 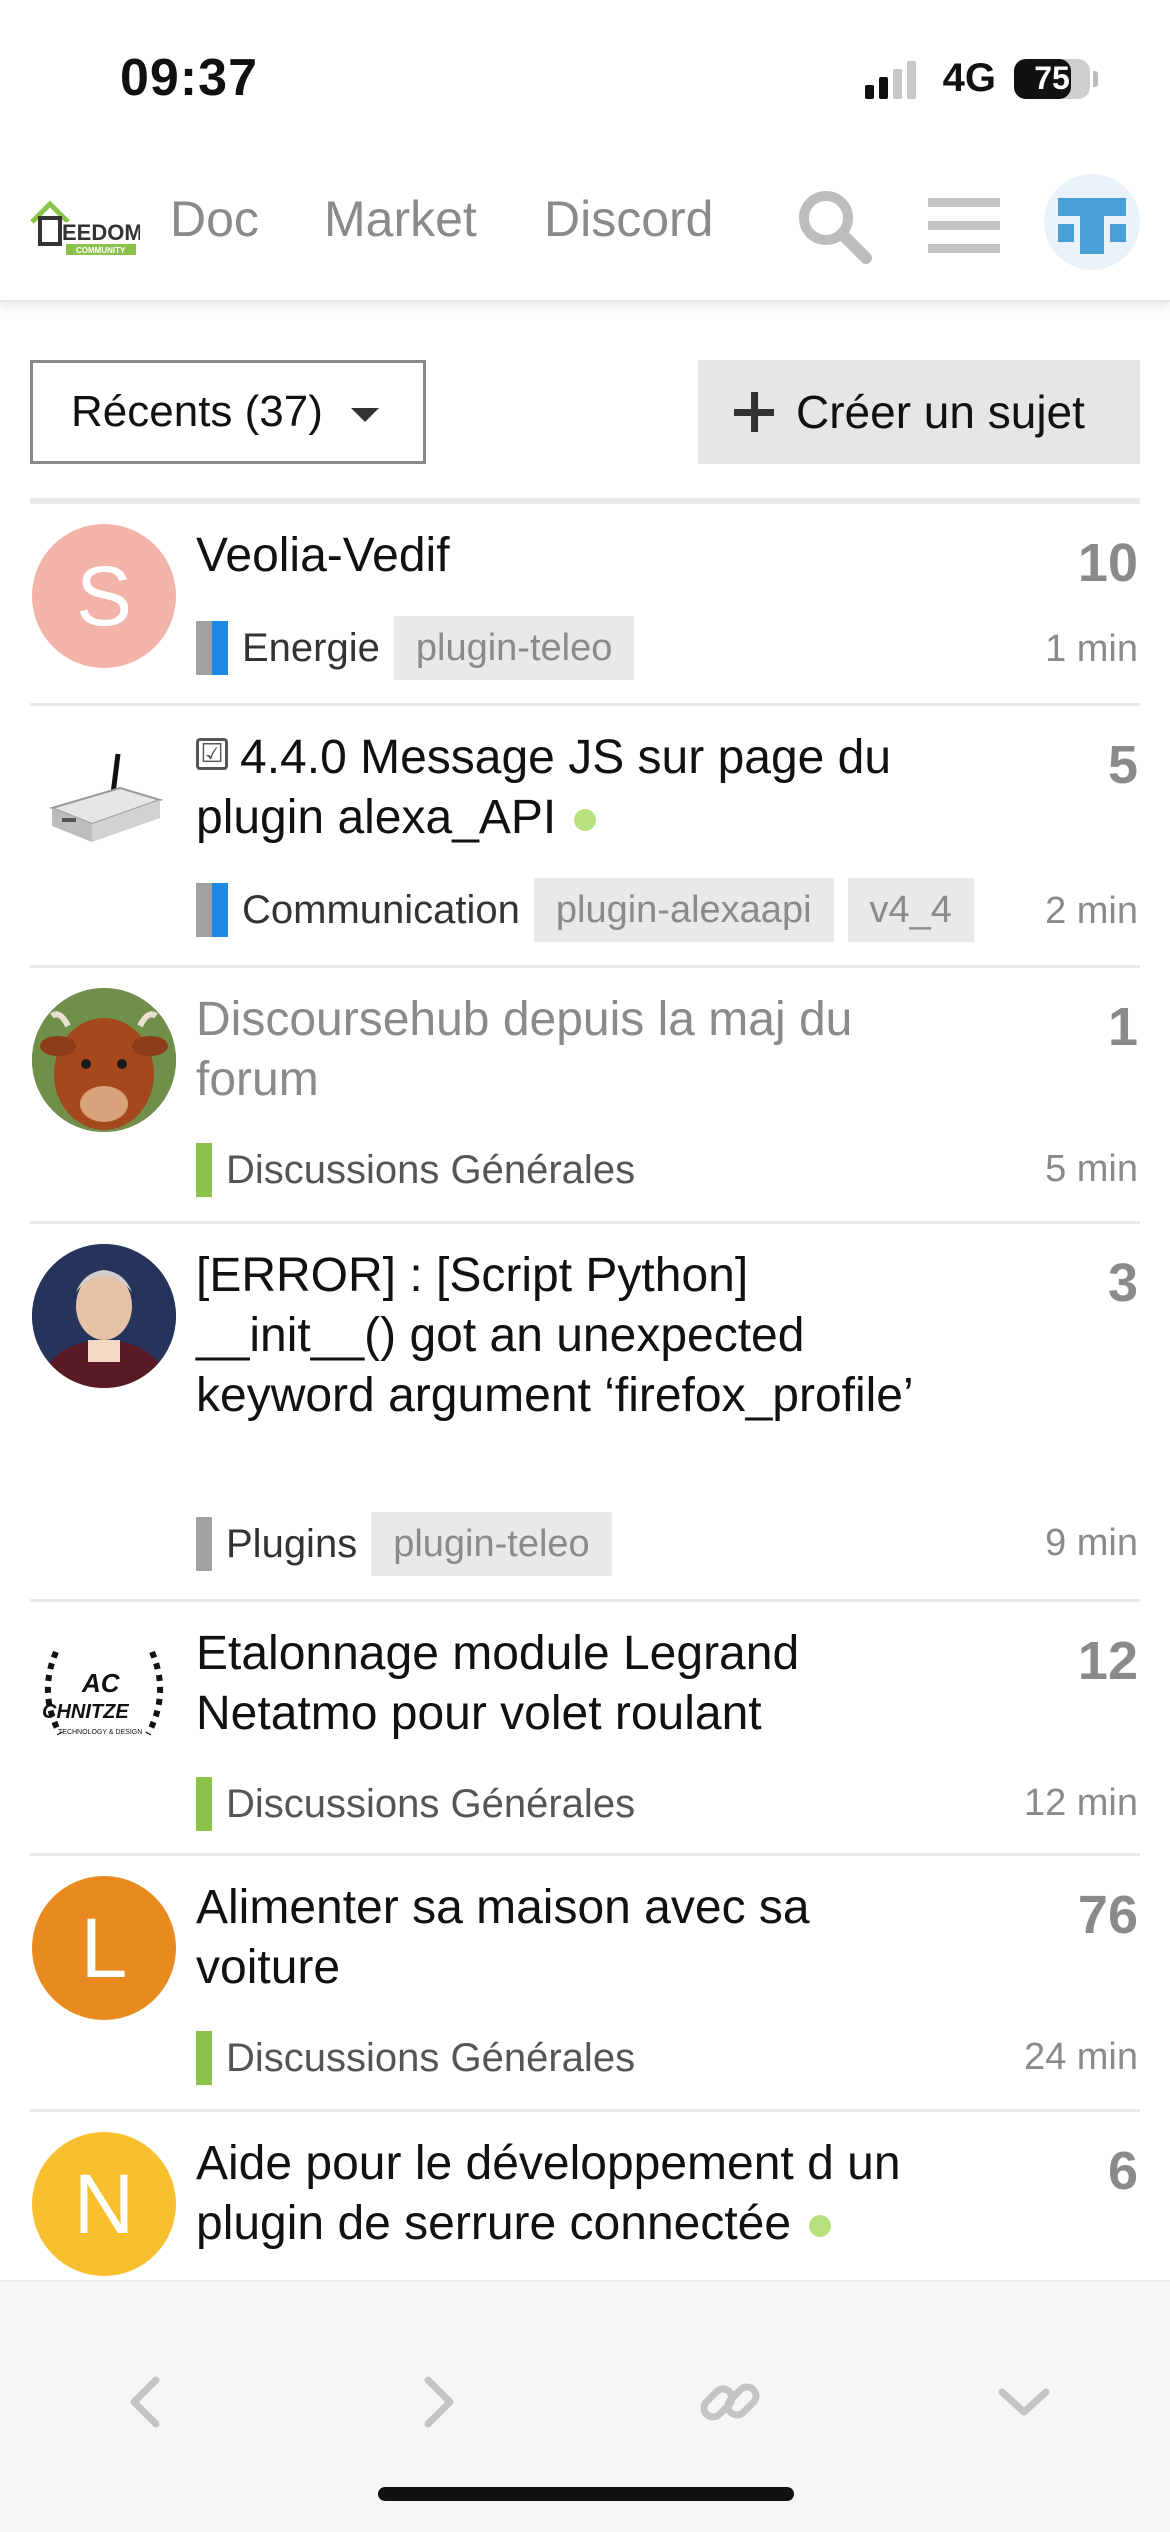 I want to click on topic-meta: Communication plugin-alexaapi v4_4, so click(x=585, y=910).